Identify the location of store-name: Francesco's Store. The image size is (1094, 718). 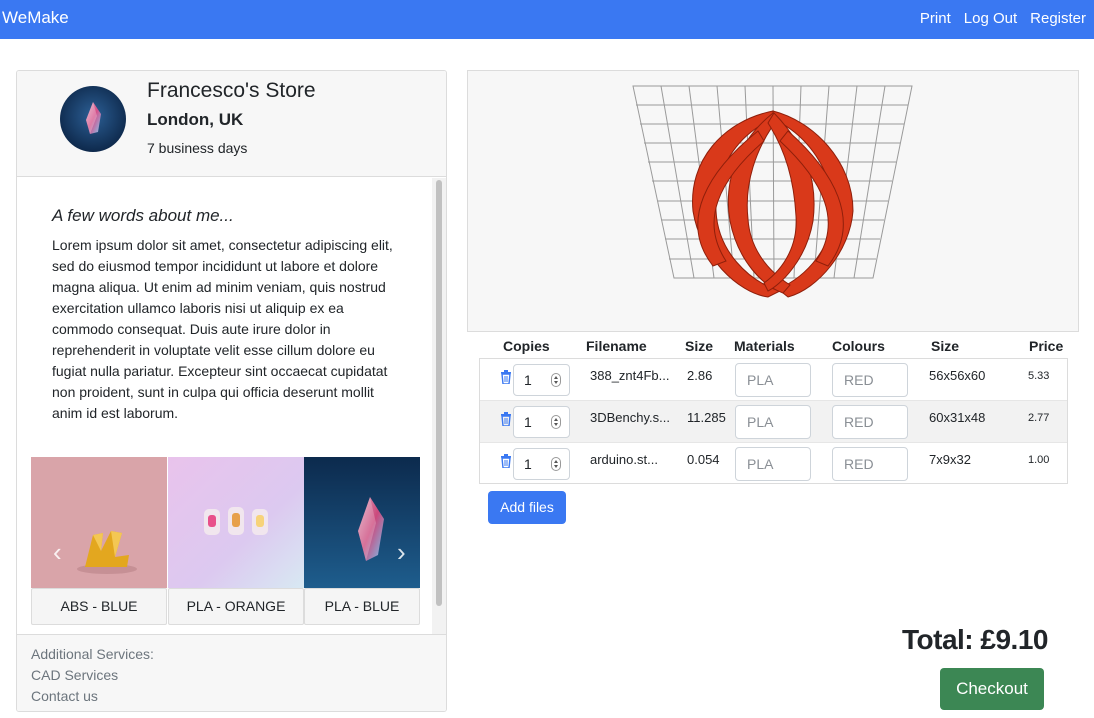
(231, 90).